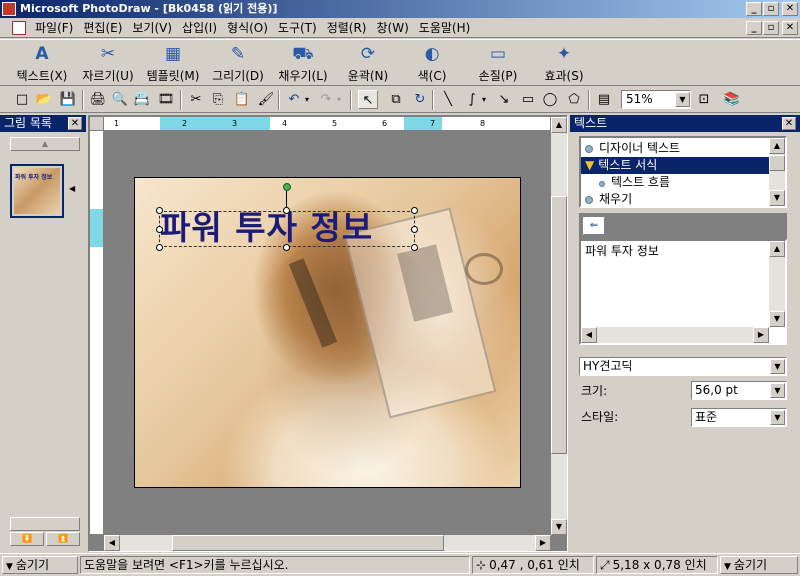 The width and height of the screenshot is (800, 576). I want to click on text-editor-box: 파워 투자 정보 ▲ ▼ ◀ ▶, so click(683, 292).